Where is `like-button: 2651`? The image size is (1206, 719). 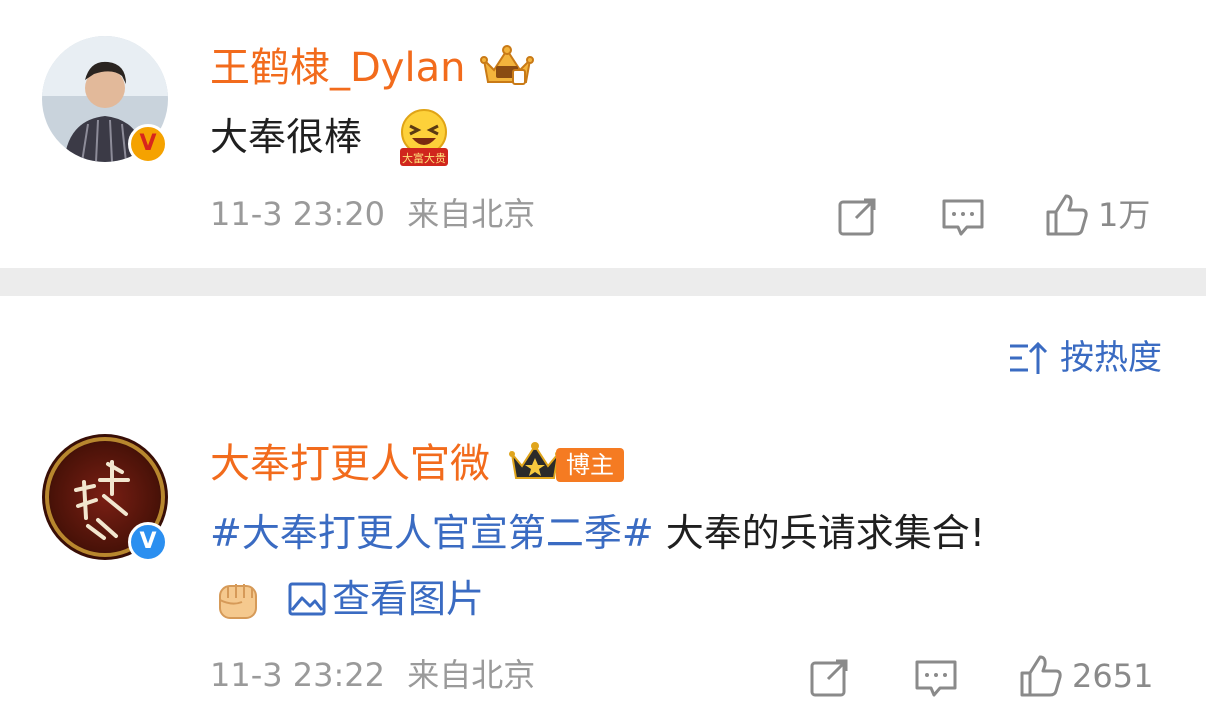 like-button: 2651 is located at coordinates (1085, 676).